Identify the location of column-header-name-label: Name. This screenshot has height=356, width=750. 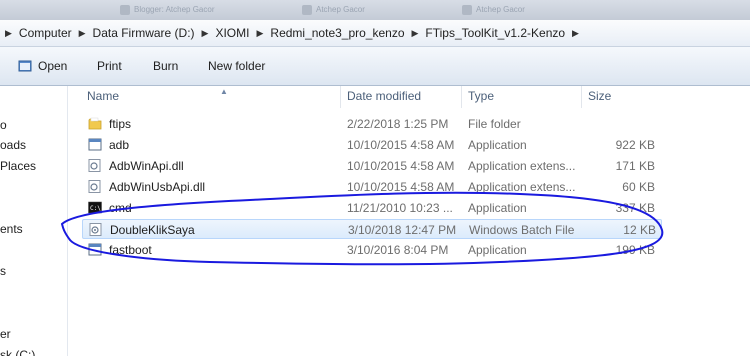
(103, 96).